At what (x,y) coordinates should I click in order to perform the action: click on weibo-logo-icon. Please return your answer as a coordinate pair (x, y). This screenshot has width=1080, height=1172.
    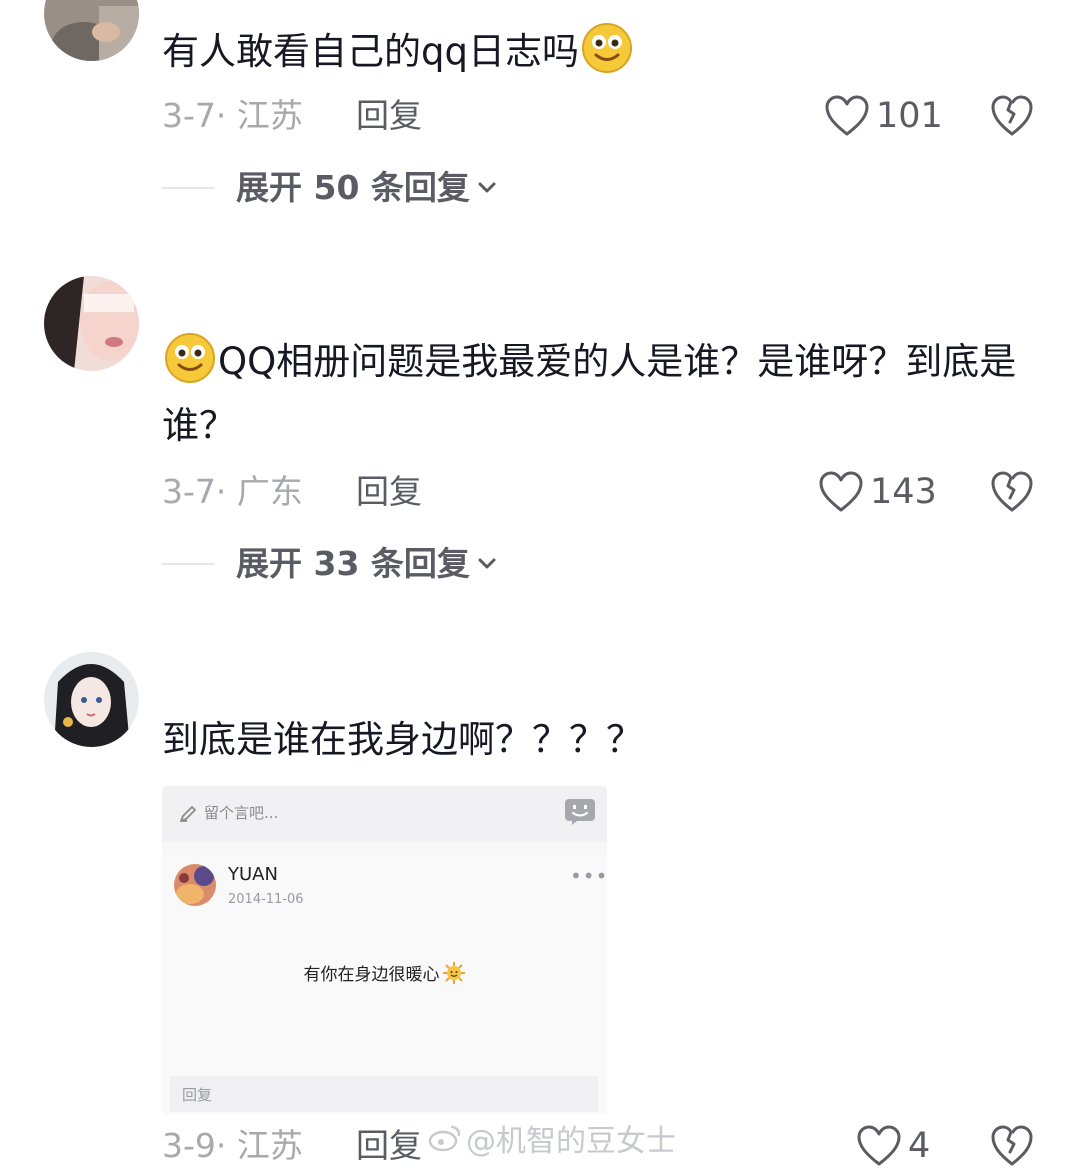
    Looking at the image, I should click on (444, 1138).